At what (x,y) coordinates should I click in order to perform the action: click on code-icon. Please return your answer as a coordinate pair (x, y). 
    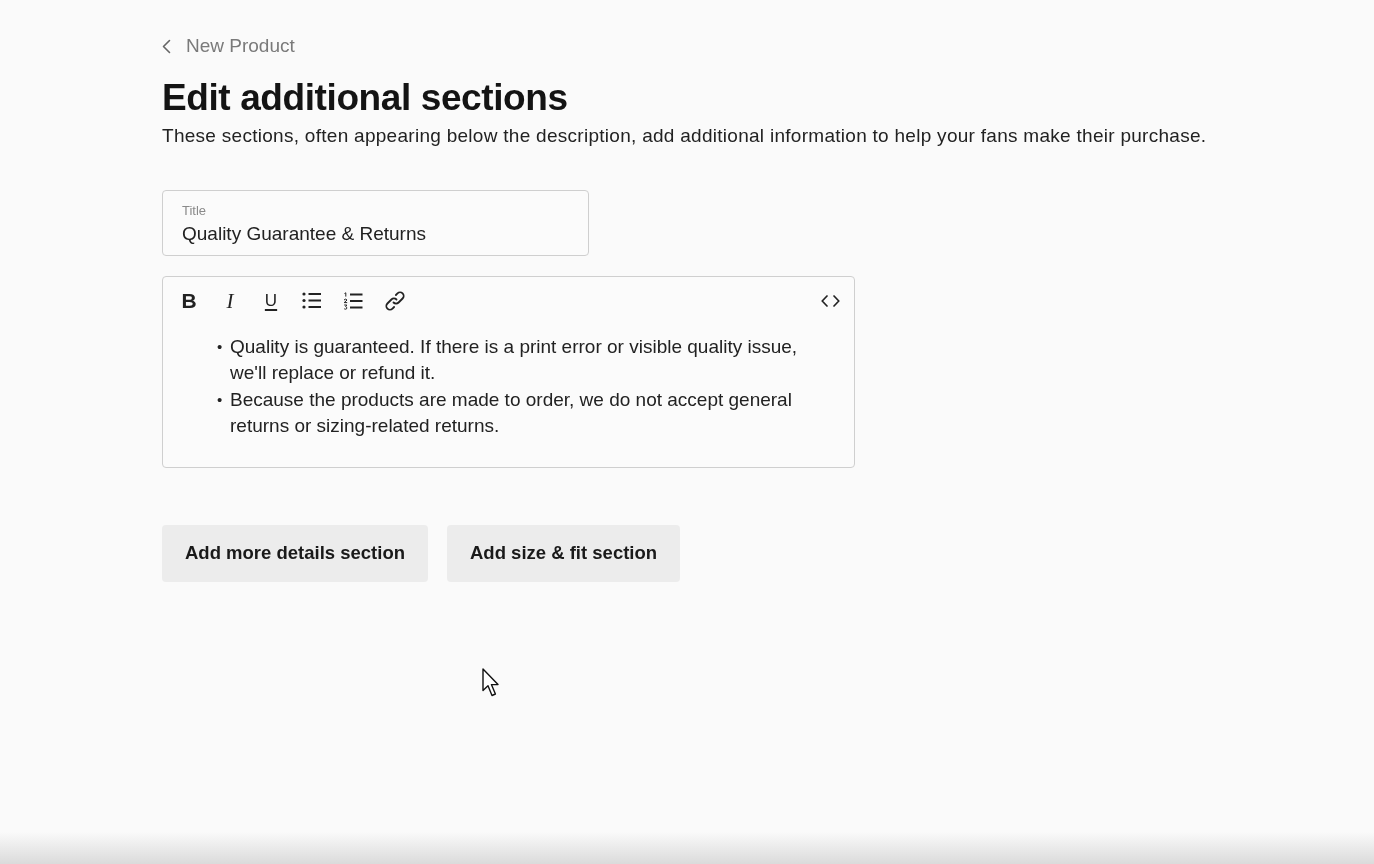
    Looking at the image, I should click on (830, 300).